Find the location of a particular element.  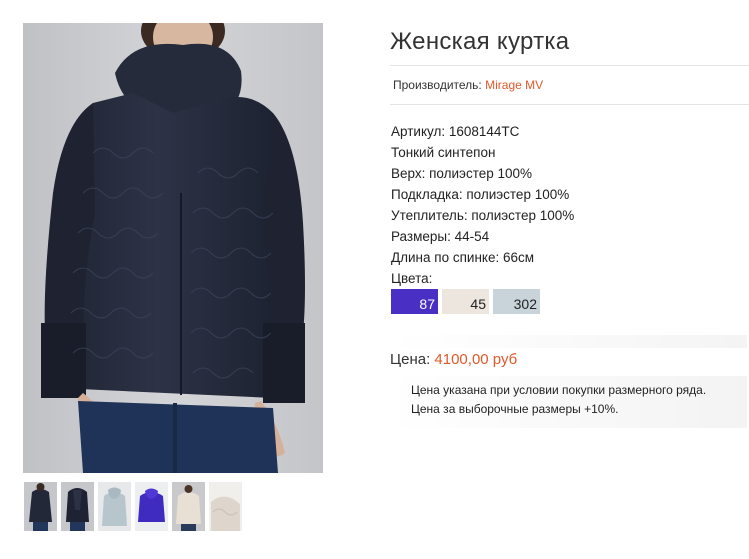

thumbnail-blue is located at coordinates (151, 506).